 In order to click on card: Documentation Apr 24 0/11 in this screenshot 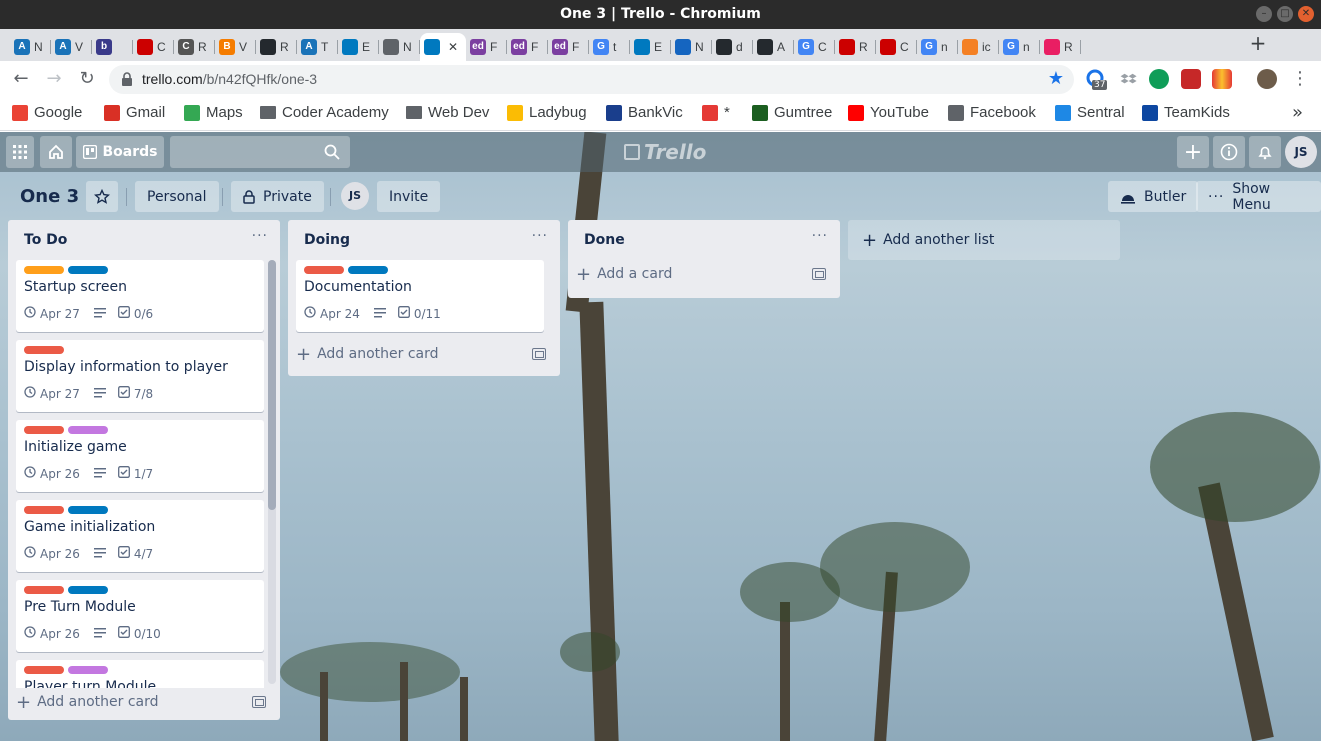, I will do `click(420, 296)`.